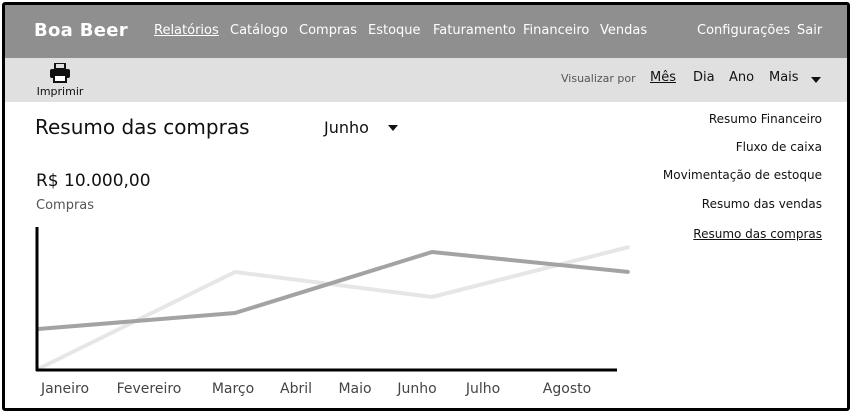 The width and height of the screenshot is (856, 416). What do you see at coordinates (779, 147) in the screenshot?
I see `side-link-fluxo-de-caixa: Fluxo de caixa` at bounding box center [779, 147].